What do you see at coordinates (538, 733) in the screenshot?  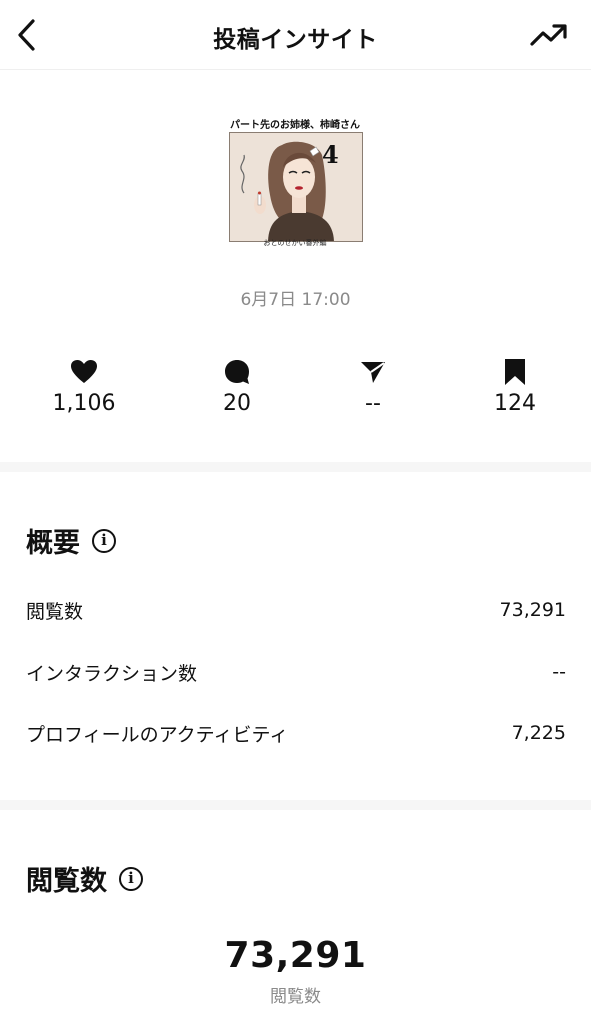 I see `row-value: 7,225` at bounding box center [538, 733].